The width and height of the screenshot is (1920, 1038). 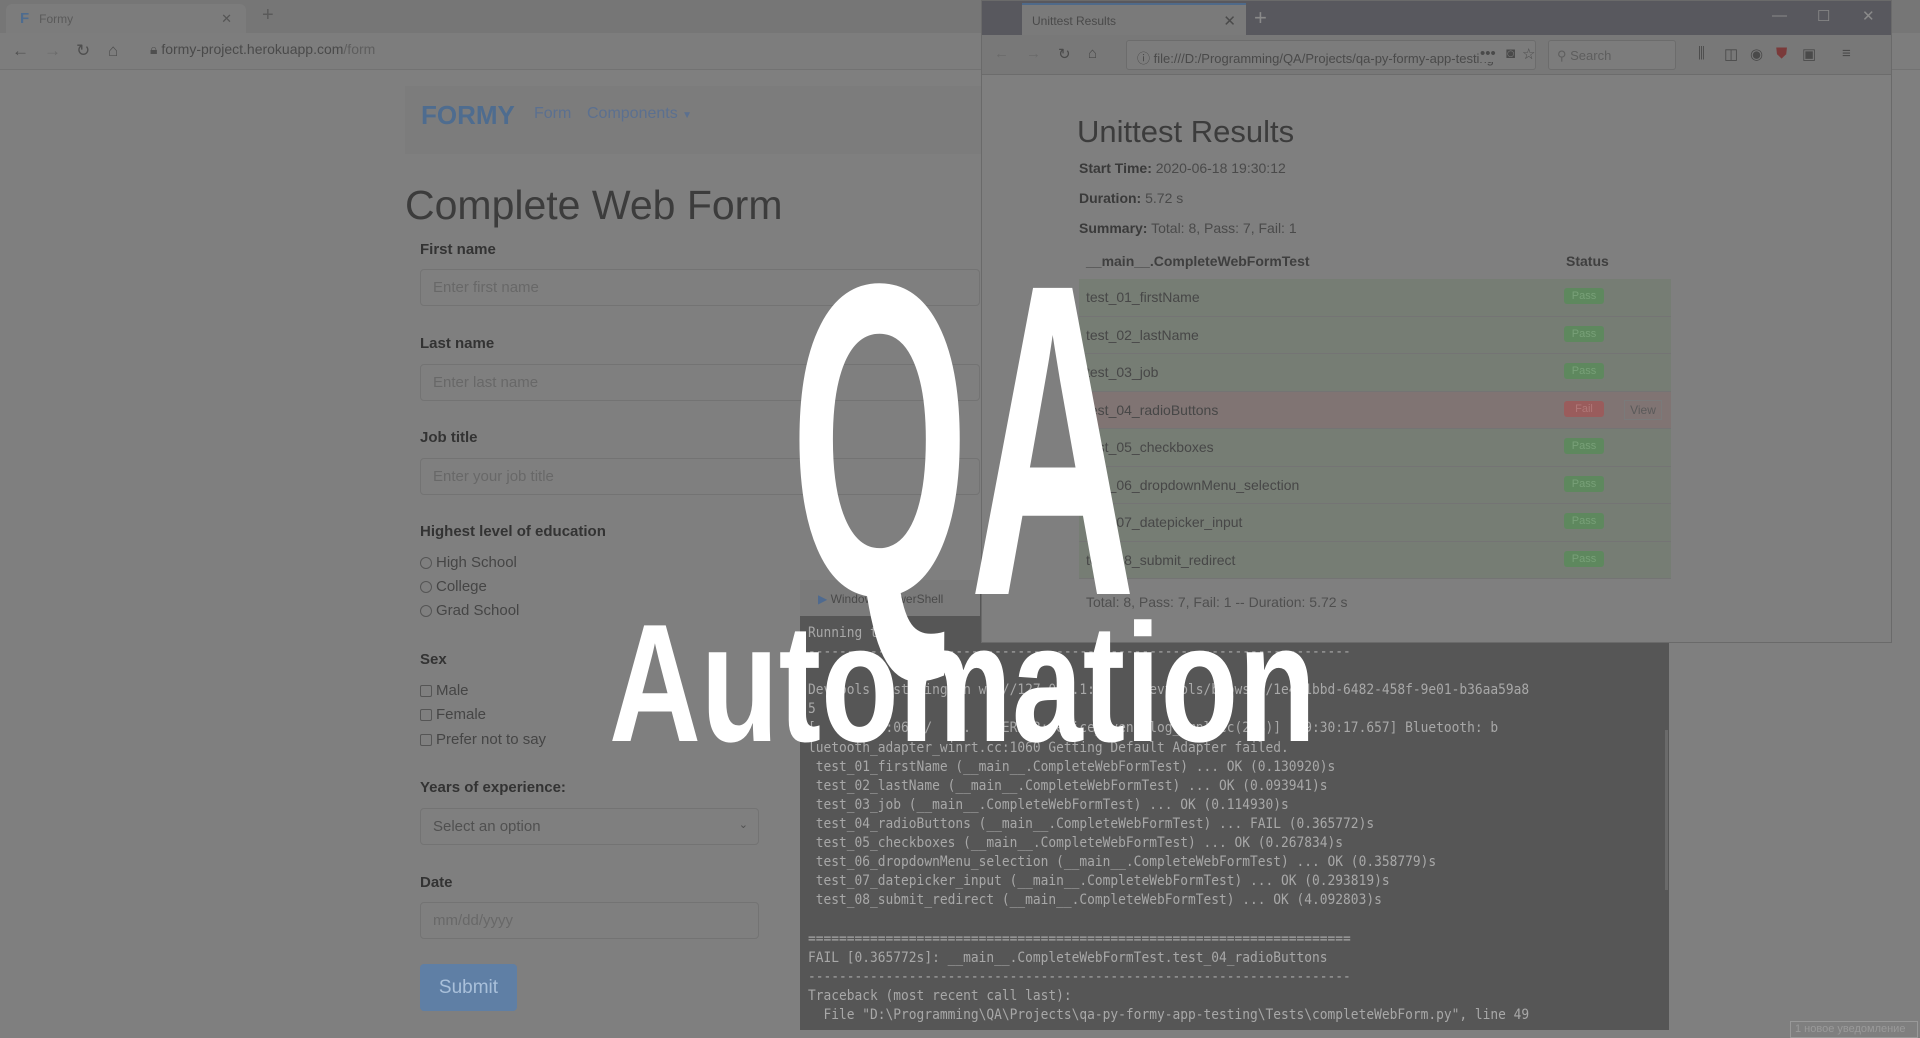 What do you see at coordinates (1488, 53) in the screenshot?
I see `more-icon: •••` at bounding box center [1488, 53].